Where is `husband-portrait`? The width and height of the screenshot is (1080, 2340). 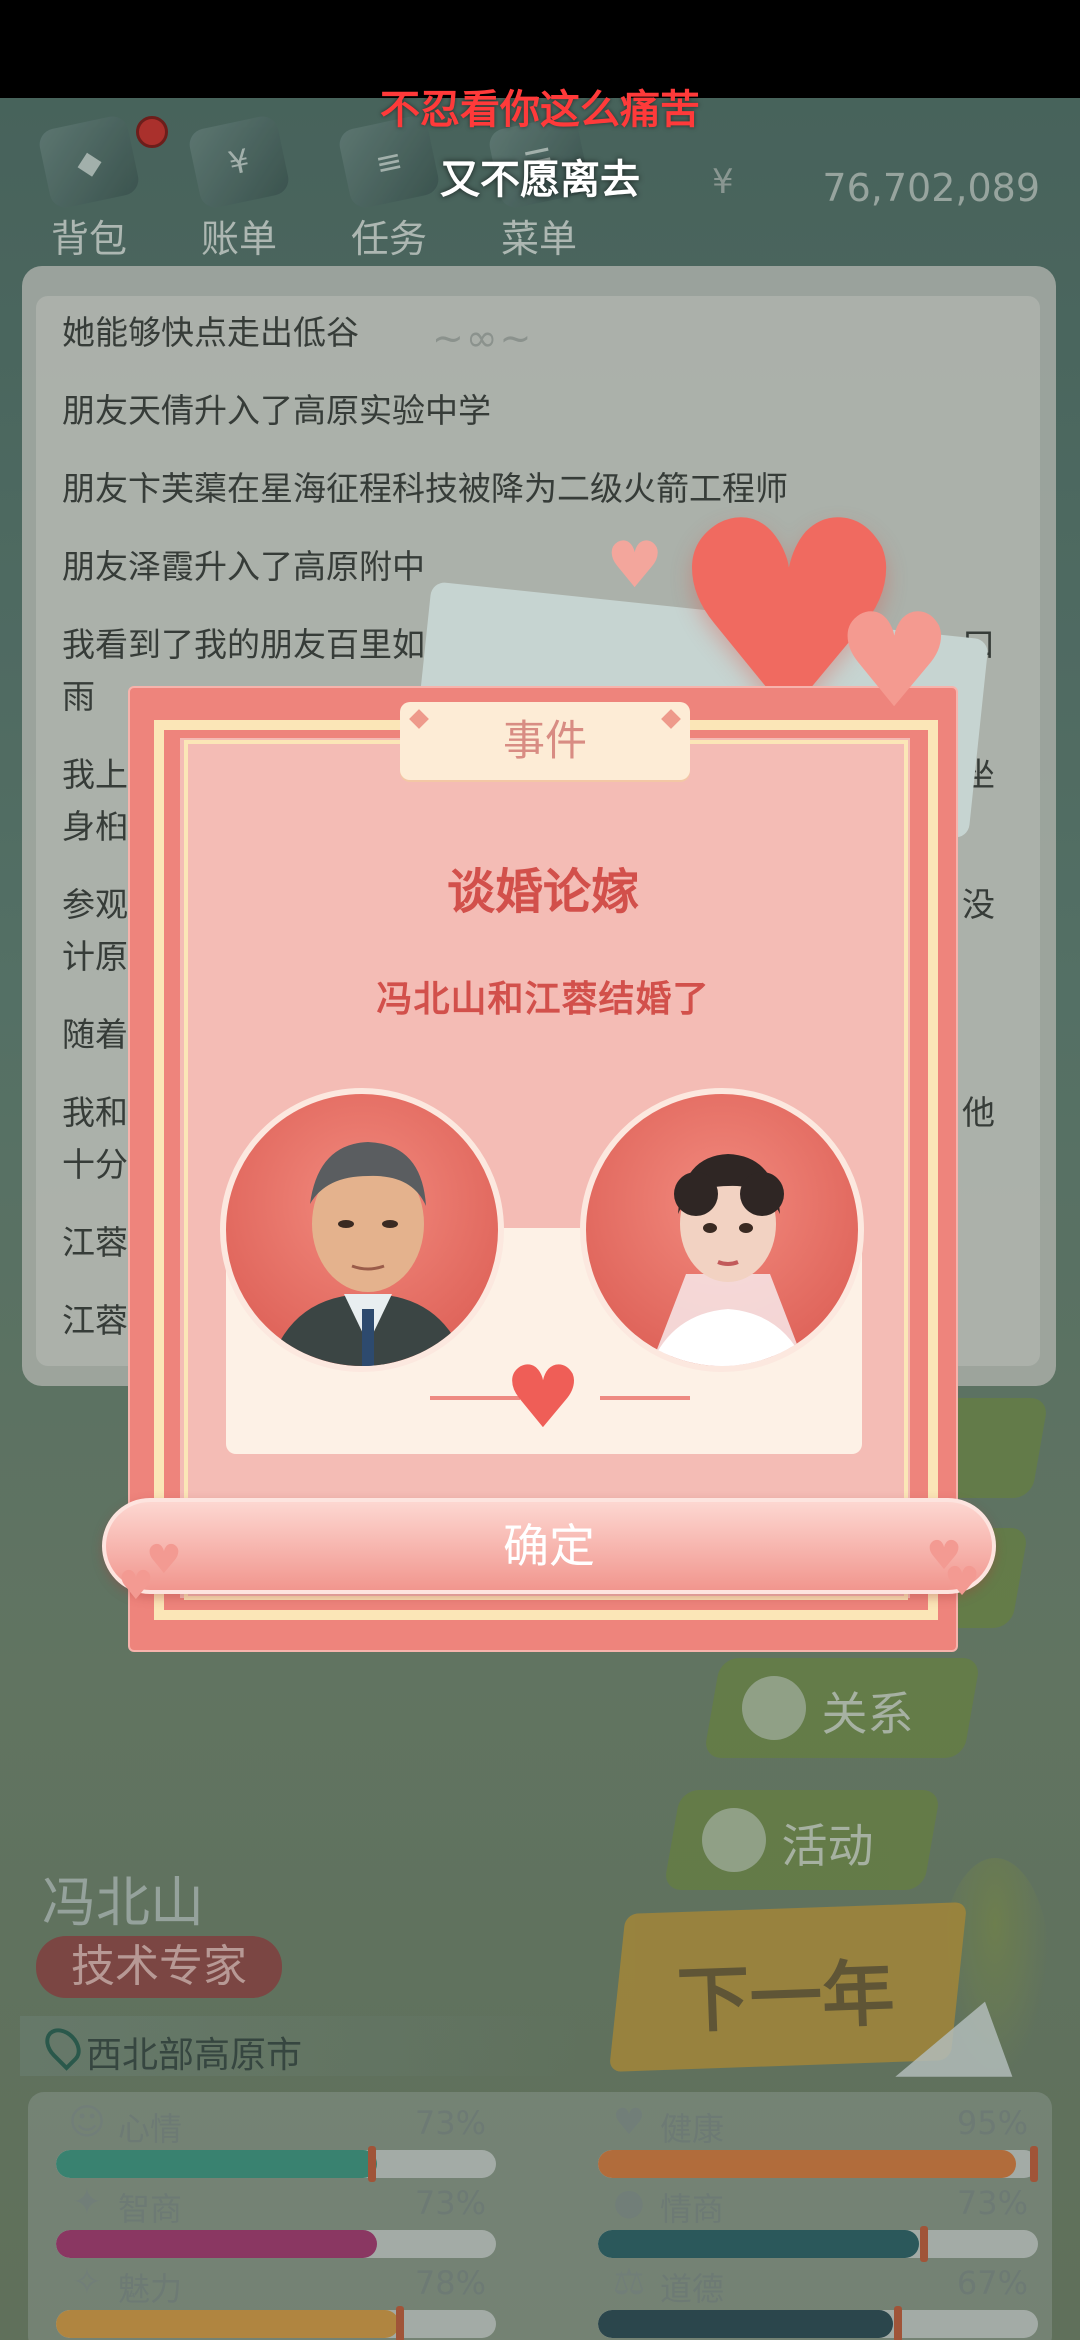 husband-portrait is located at coordinates (362, 1230).